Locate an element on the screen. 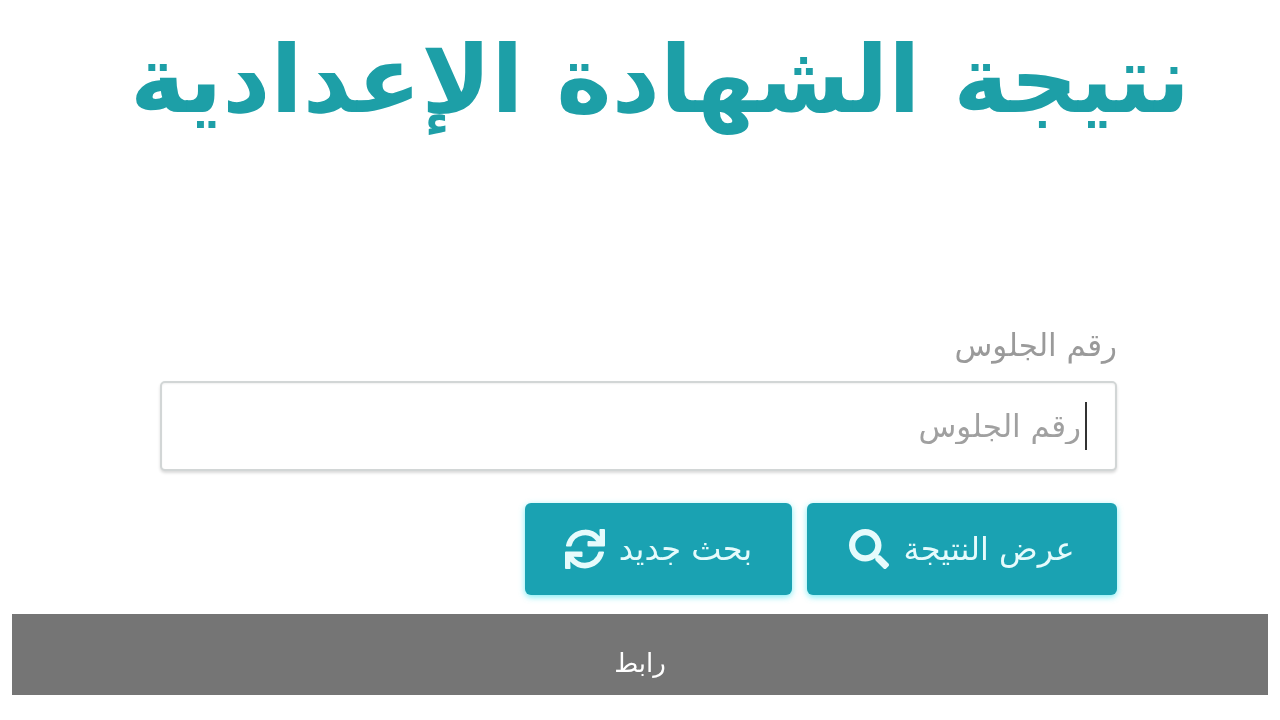  show-result-button: عرض النتيجة is located at coordinates (962, 549).